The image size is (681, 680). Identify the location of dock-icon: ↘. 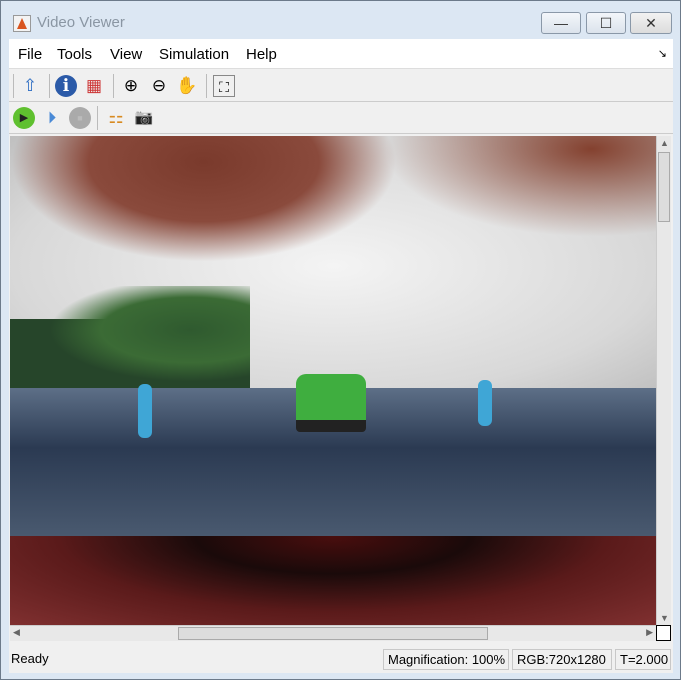
(662, 53).